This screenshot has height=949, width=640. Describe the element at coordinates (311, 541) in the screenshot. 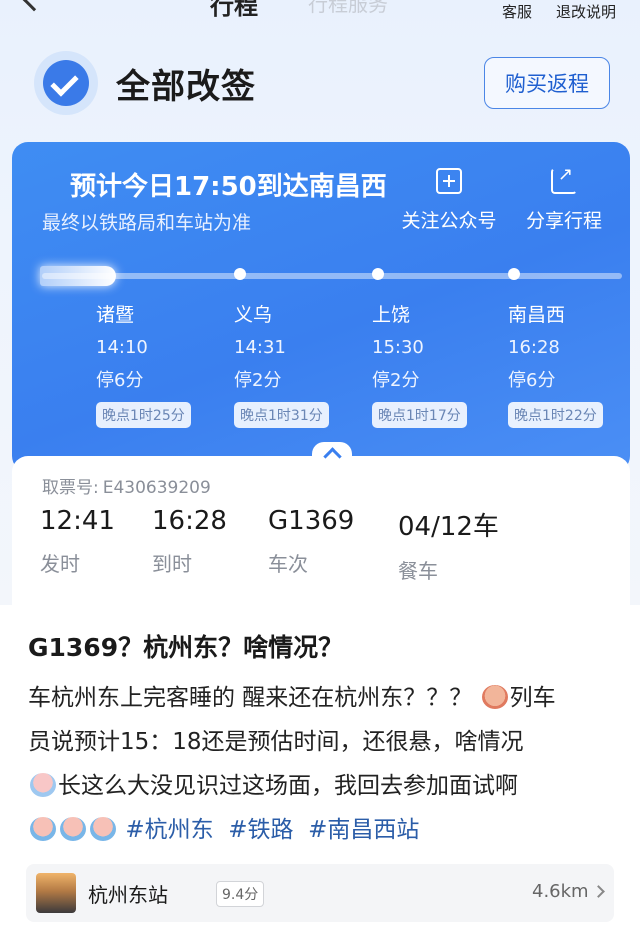

I see `train-number: G1369 车次` at that location.